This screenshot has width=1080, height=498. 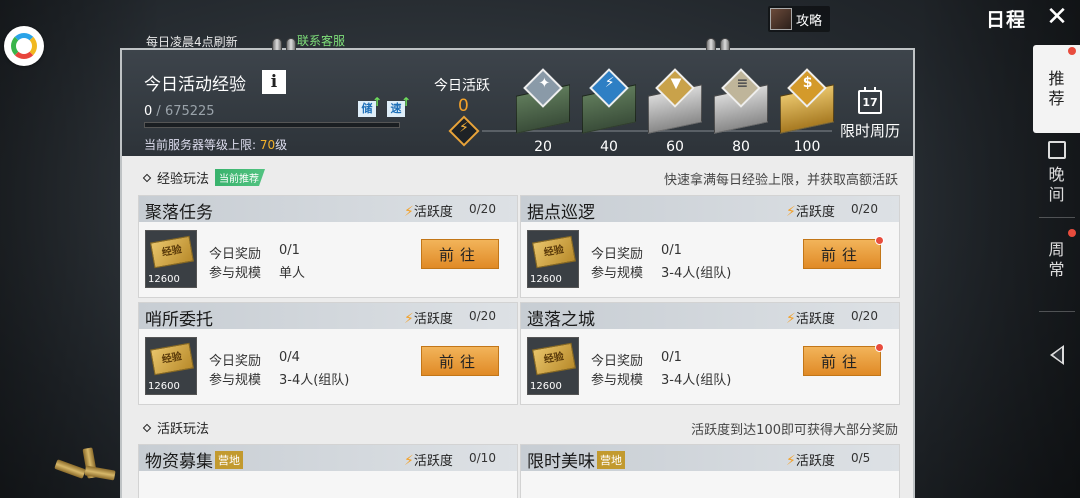 What do you see at coordinates (328, 316) in the screenshot?
I see `card-header: 哨所委托 ⚡活跃度 0/20` at bounding box center [328, 316].